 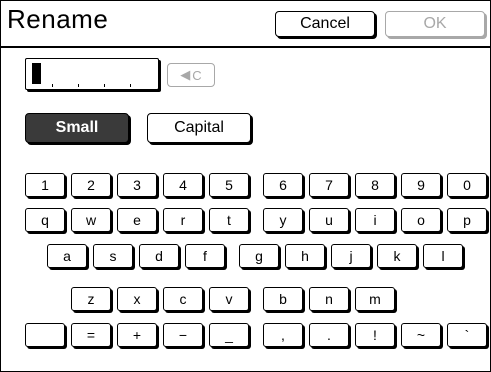 What do you see at coordinates (467, 220) in the screenshot?
I see `key-row2-9: p` at bounding box center [467, 220].